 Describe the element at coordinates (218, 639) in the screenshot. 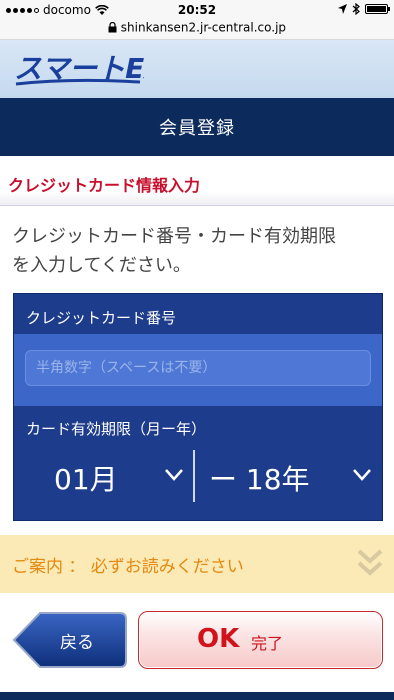

I see `ok-label: OK` at that location.